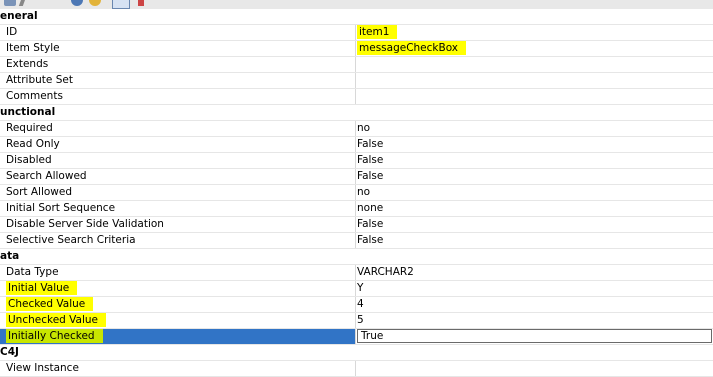  Describe the element at coordinates (28, 112) in the screenshot. I see `category-title: unctional` at that location.